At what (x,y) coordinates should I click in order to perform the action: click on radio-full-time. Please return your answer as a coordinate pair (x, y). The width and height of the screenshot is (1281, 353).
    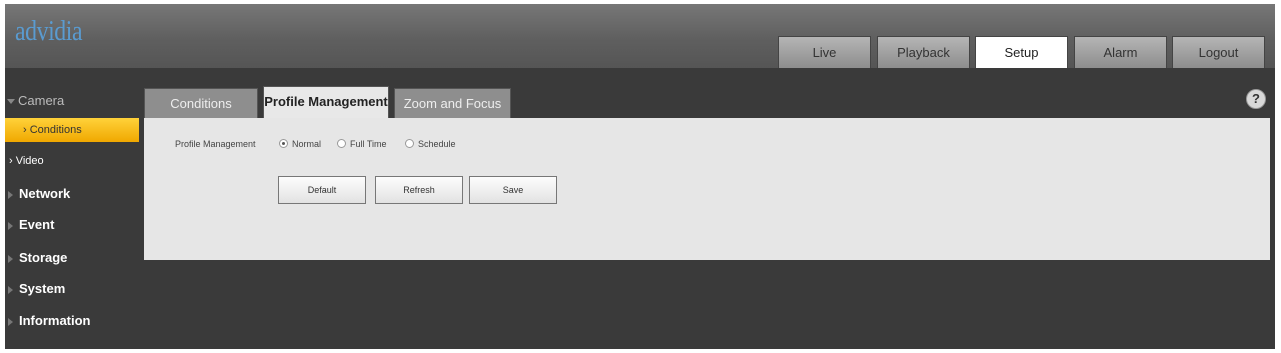
    Looking at the image, I should click on (341, 143).